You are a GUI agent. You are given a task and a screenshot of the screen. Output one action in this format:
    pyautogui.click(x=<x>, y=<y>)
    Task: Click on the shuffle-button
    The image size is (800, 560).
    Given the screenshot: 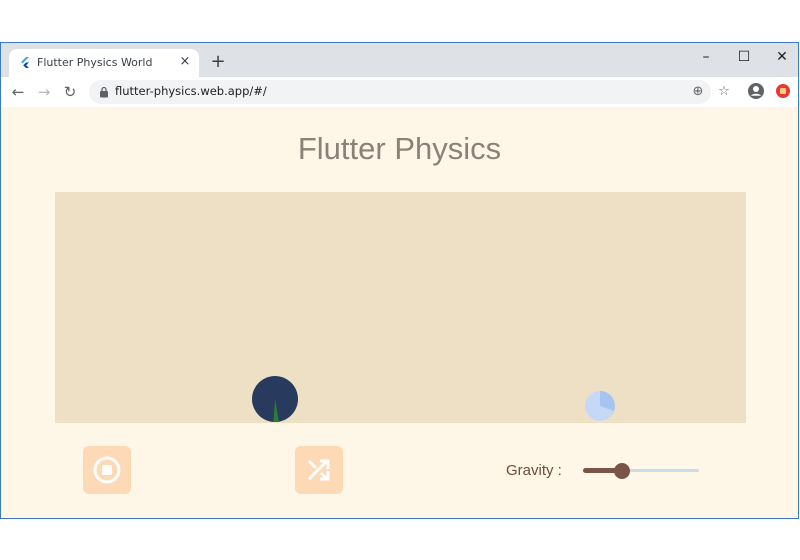 What is the action you would take?
    pyautogui.click(x=319, y=470)
    